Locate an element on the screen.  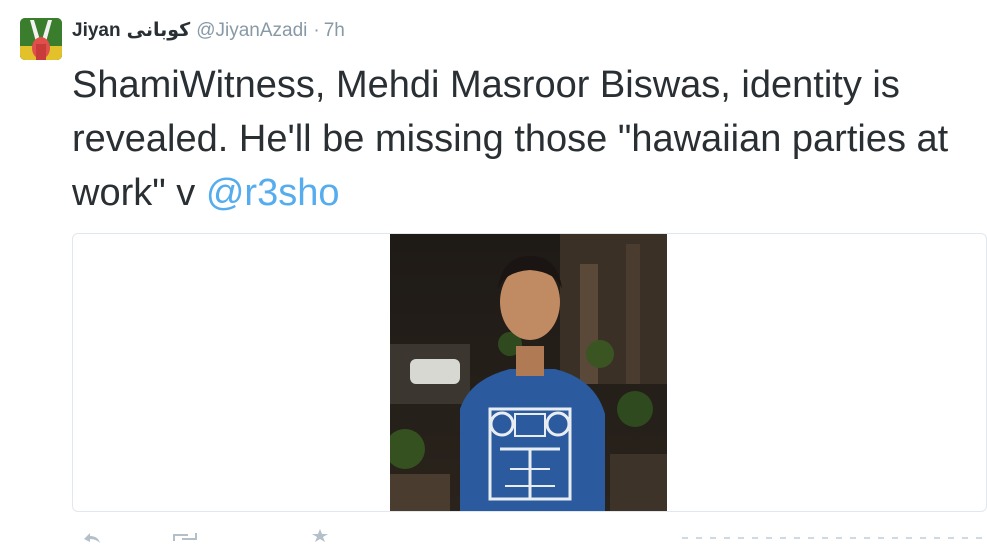
tweet-header: Jiyan كوبانى @JiyanAzadi · 7h is located at coordinates (208, 30).